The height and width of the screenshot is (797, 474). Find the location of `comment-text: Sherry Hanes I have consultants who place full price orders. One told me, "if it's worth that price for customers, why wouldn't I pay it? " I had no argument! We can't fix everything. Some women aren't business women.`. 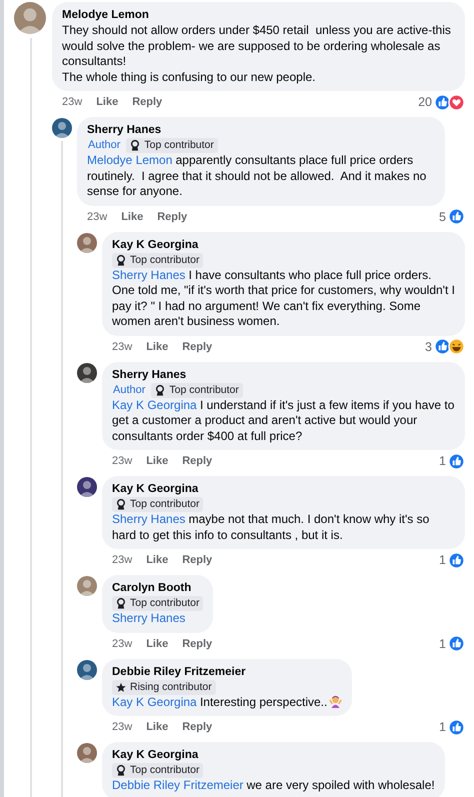

comment-text: Sherry Hanes I have consultants who place full price orders. One told me, "if it's worth that price for customers, why wouldn't I pay it? " I had no argument! We can't fix everything. Some women aren't business women. is located at coordinates (283, 299).